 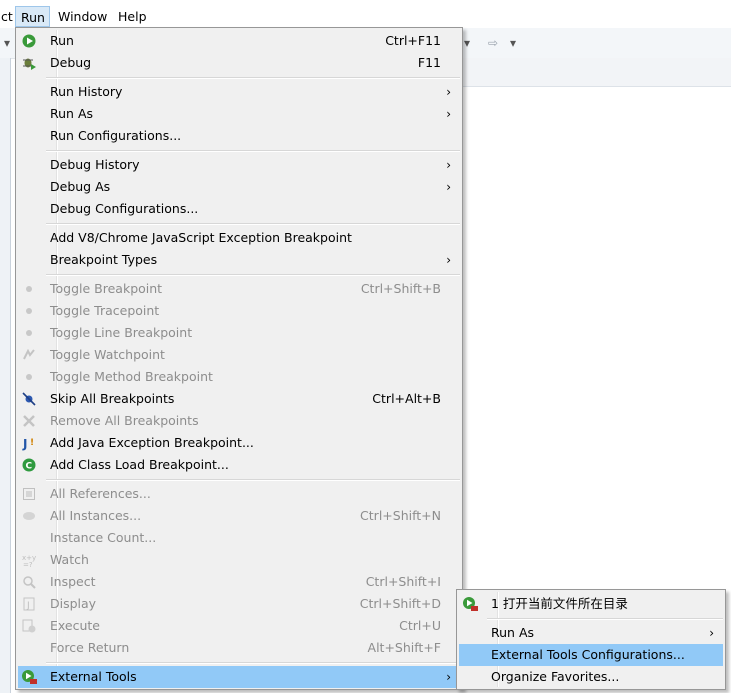 I want to click on class-load-icon: C, so click(x=29, y=465).